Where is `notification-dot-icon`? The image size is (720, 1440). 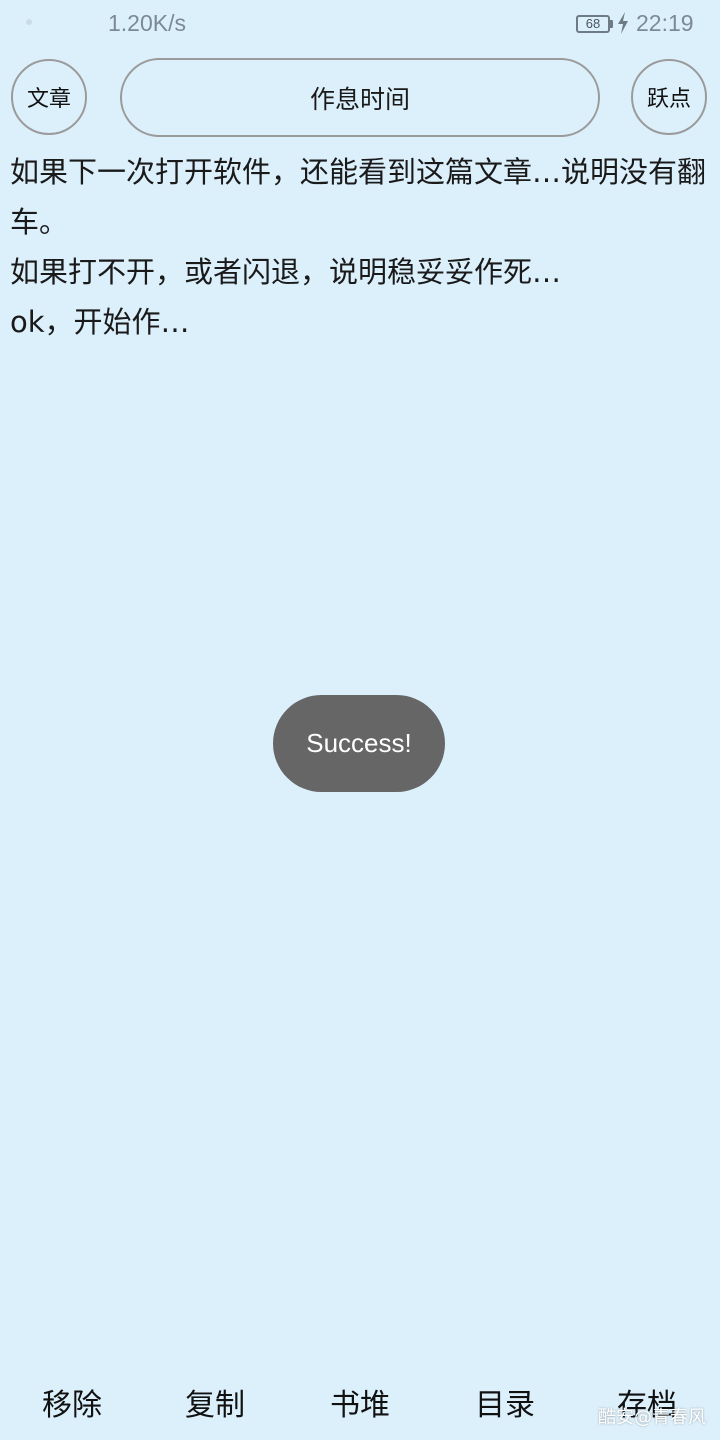 notification-dot-icon is located at coordinates (29, 22).